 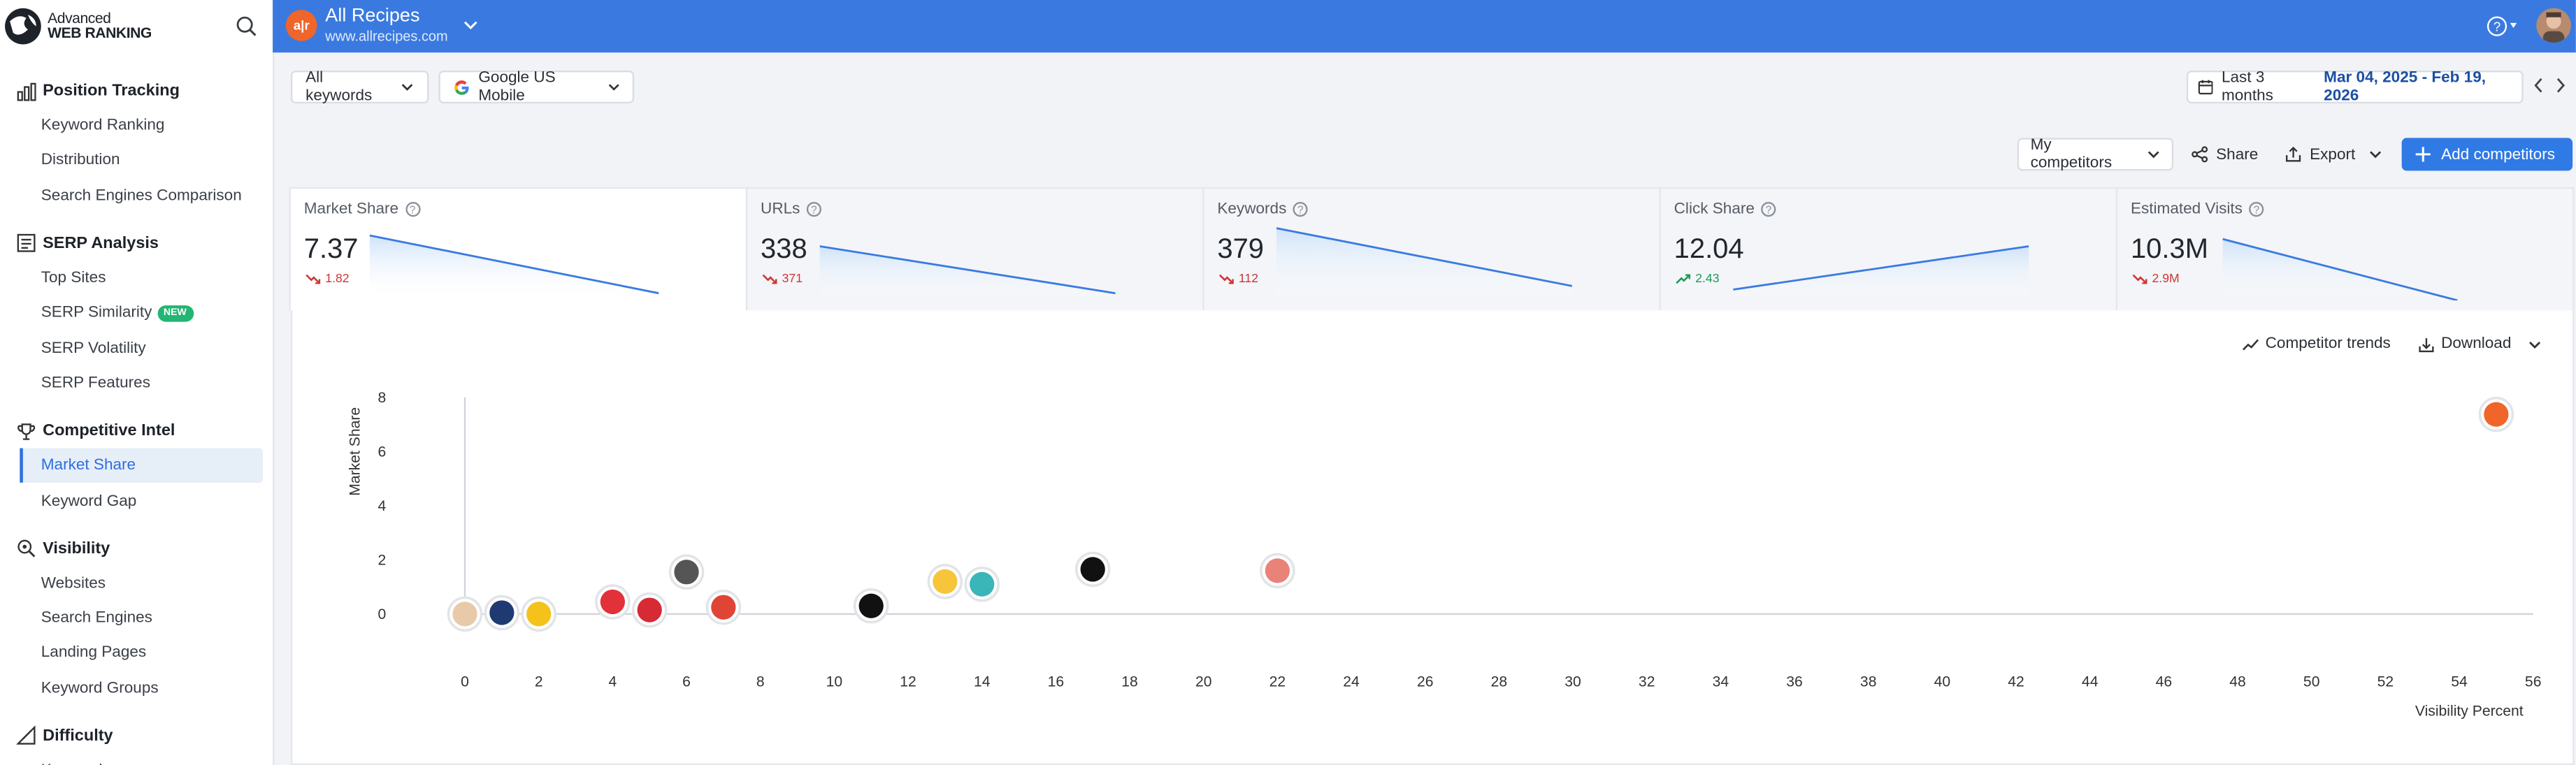 I want to click on sidebar-item-landing-pages: Landing Pages, so click(x=136, y=653).